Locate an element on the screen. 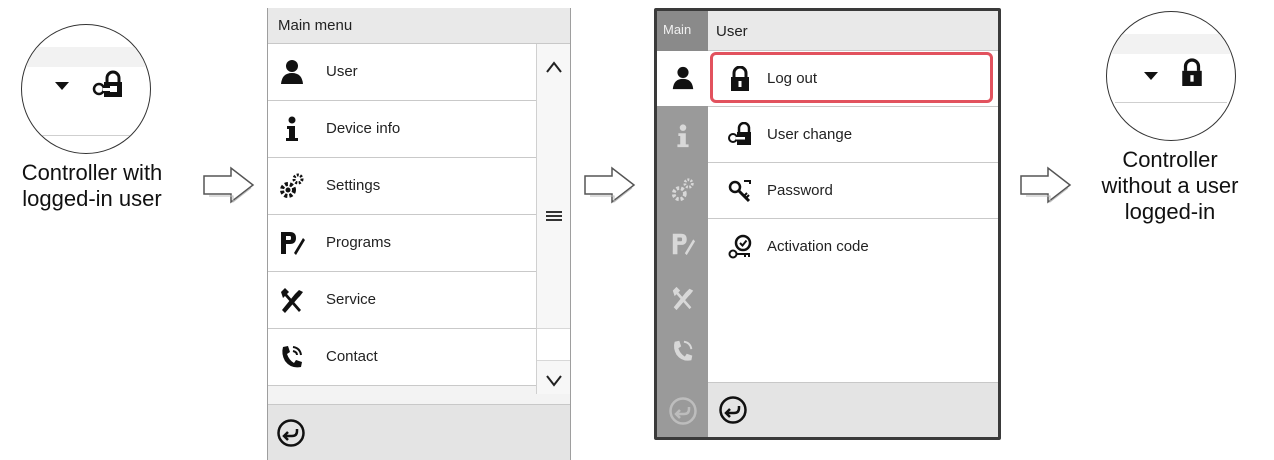 This screenshot has width=1274, height=460. caption-logged-out-line1: Controller is located at coordinates (1170, 159).